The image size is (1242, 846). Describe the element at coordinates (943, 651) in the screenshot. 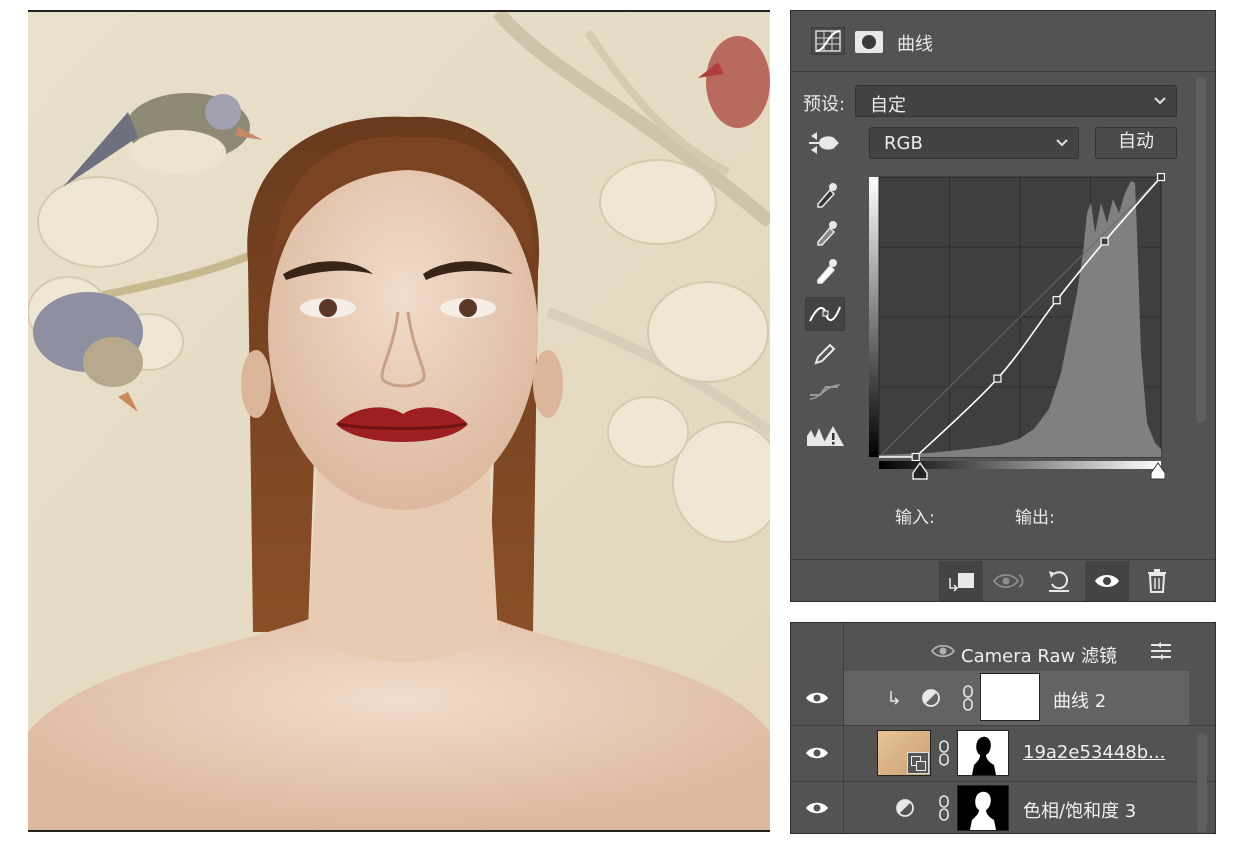

I see `filter-visibility-icon` at that location.